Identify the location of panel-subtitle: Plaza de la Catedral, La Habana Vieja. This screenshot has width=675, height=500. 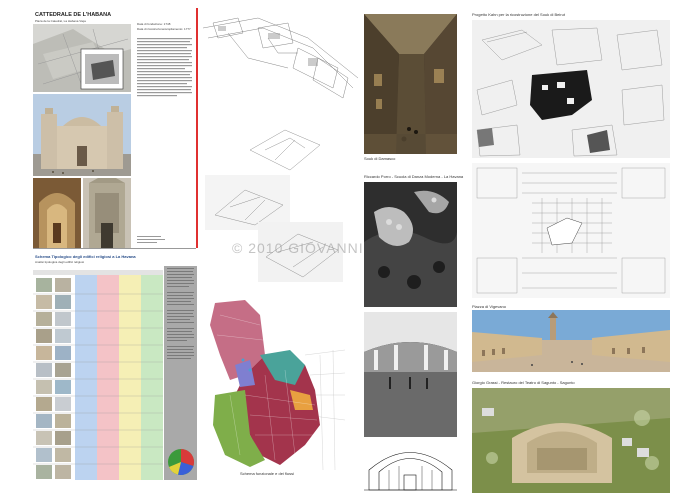
(60, 21).